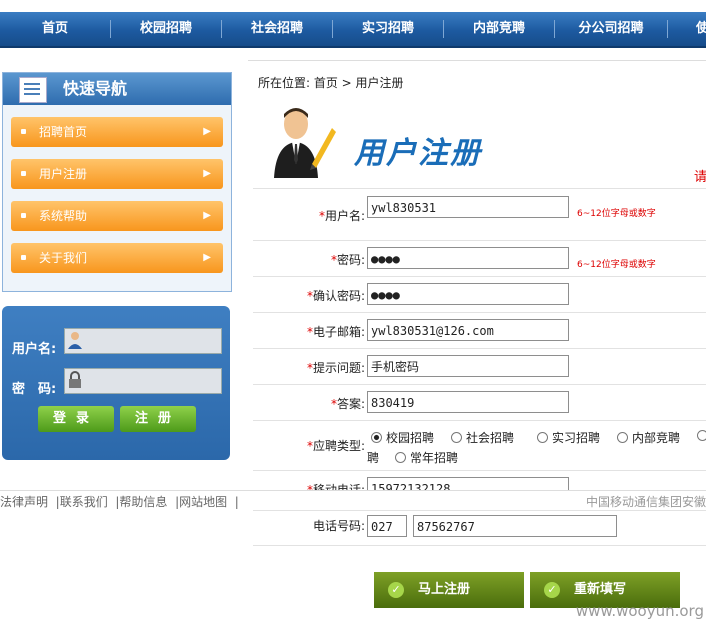 This screenshot has height=620, width=706. What do you see at coordinates (331, 83) in the screenshot?
I see `breadcrumb: 所在位置: 首页 > 用户注册` at bounding box center [331, 83].